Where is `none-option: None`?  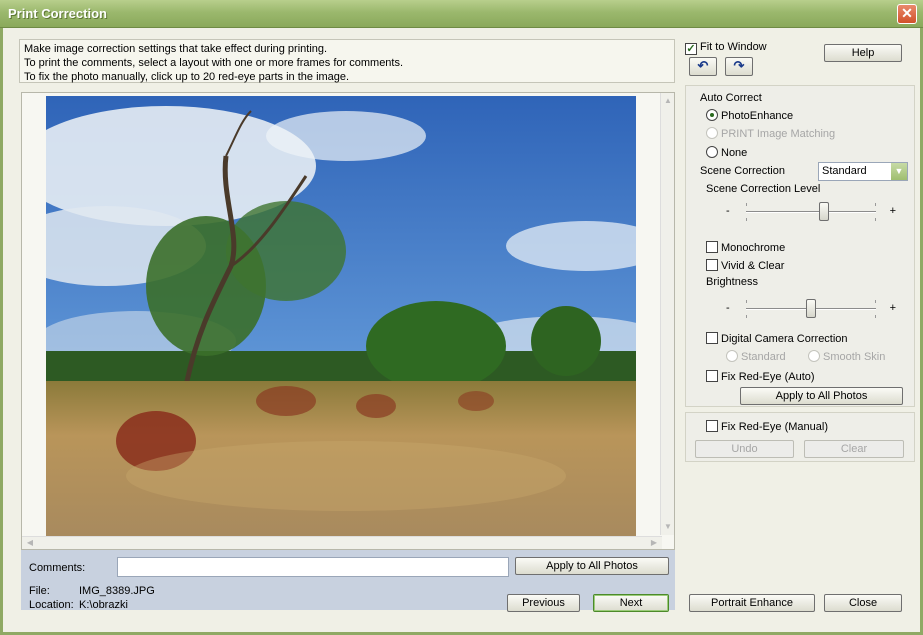 none-option: None is located at coordinates (726, 152).